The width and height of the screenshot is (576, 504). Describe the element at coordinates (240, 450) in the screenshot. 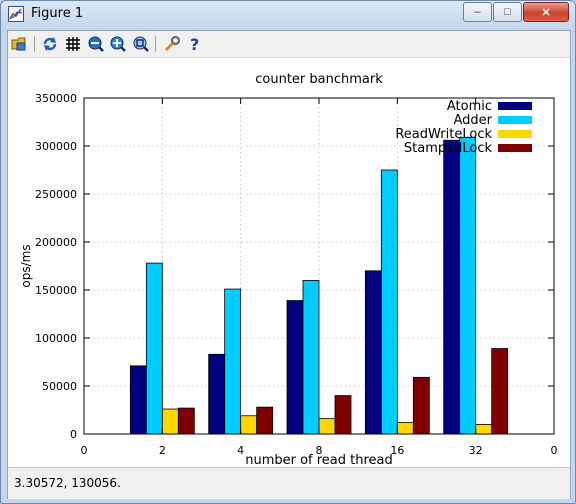

I see `x-tick-label: 4` at that location.